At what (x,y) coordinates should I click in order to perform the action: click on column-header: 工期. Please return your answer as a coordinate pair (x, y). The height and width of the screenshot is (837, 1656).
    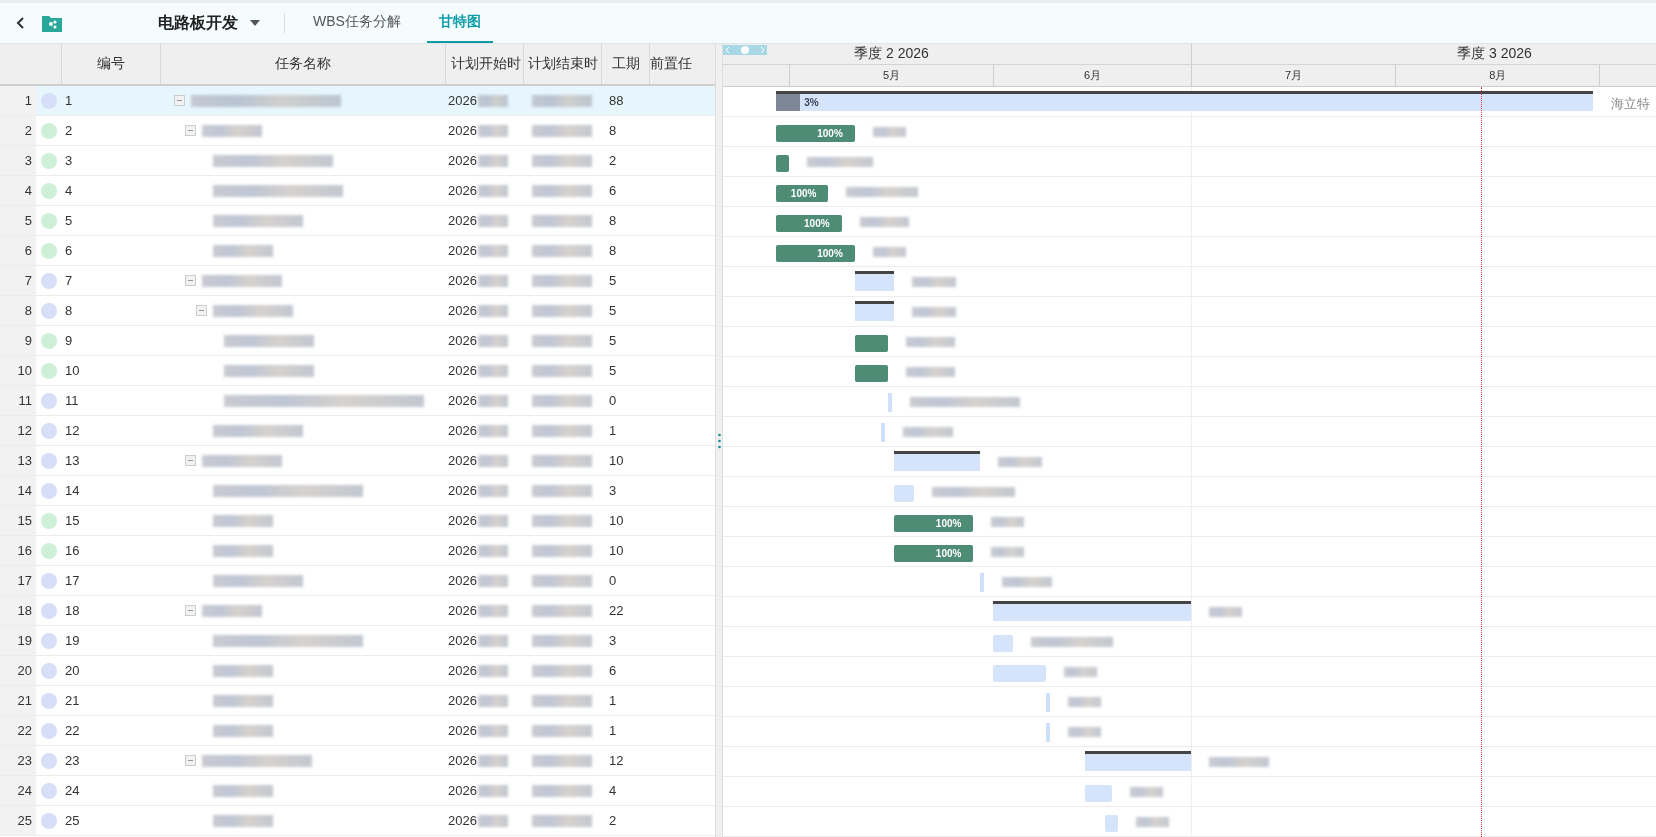
    Looking at the image, I should click on (625, 64).